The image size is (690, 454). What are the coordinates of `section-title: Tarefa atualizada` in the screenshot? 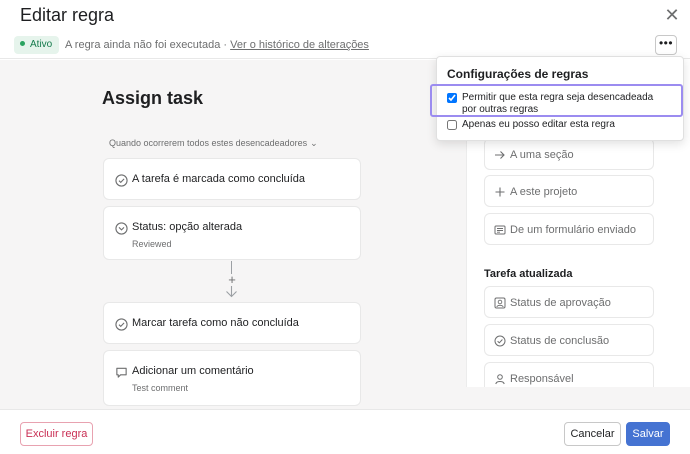 It's located at (528, 274).